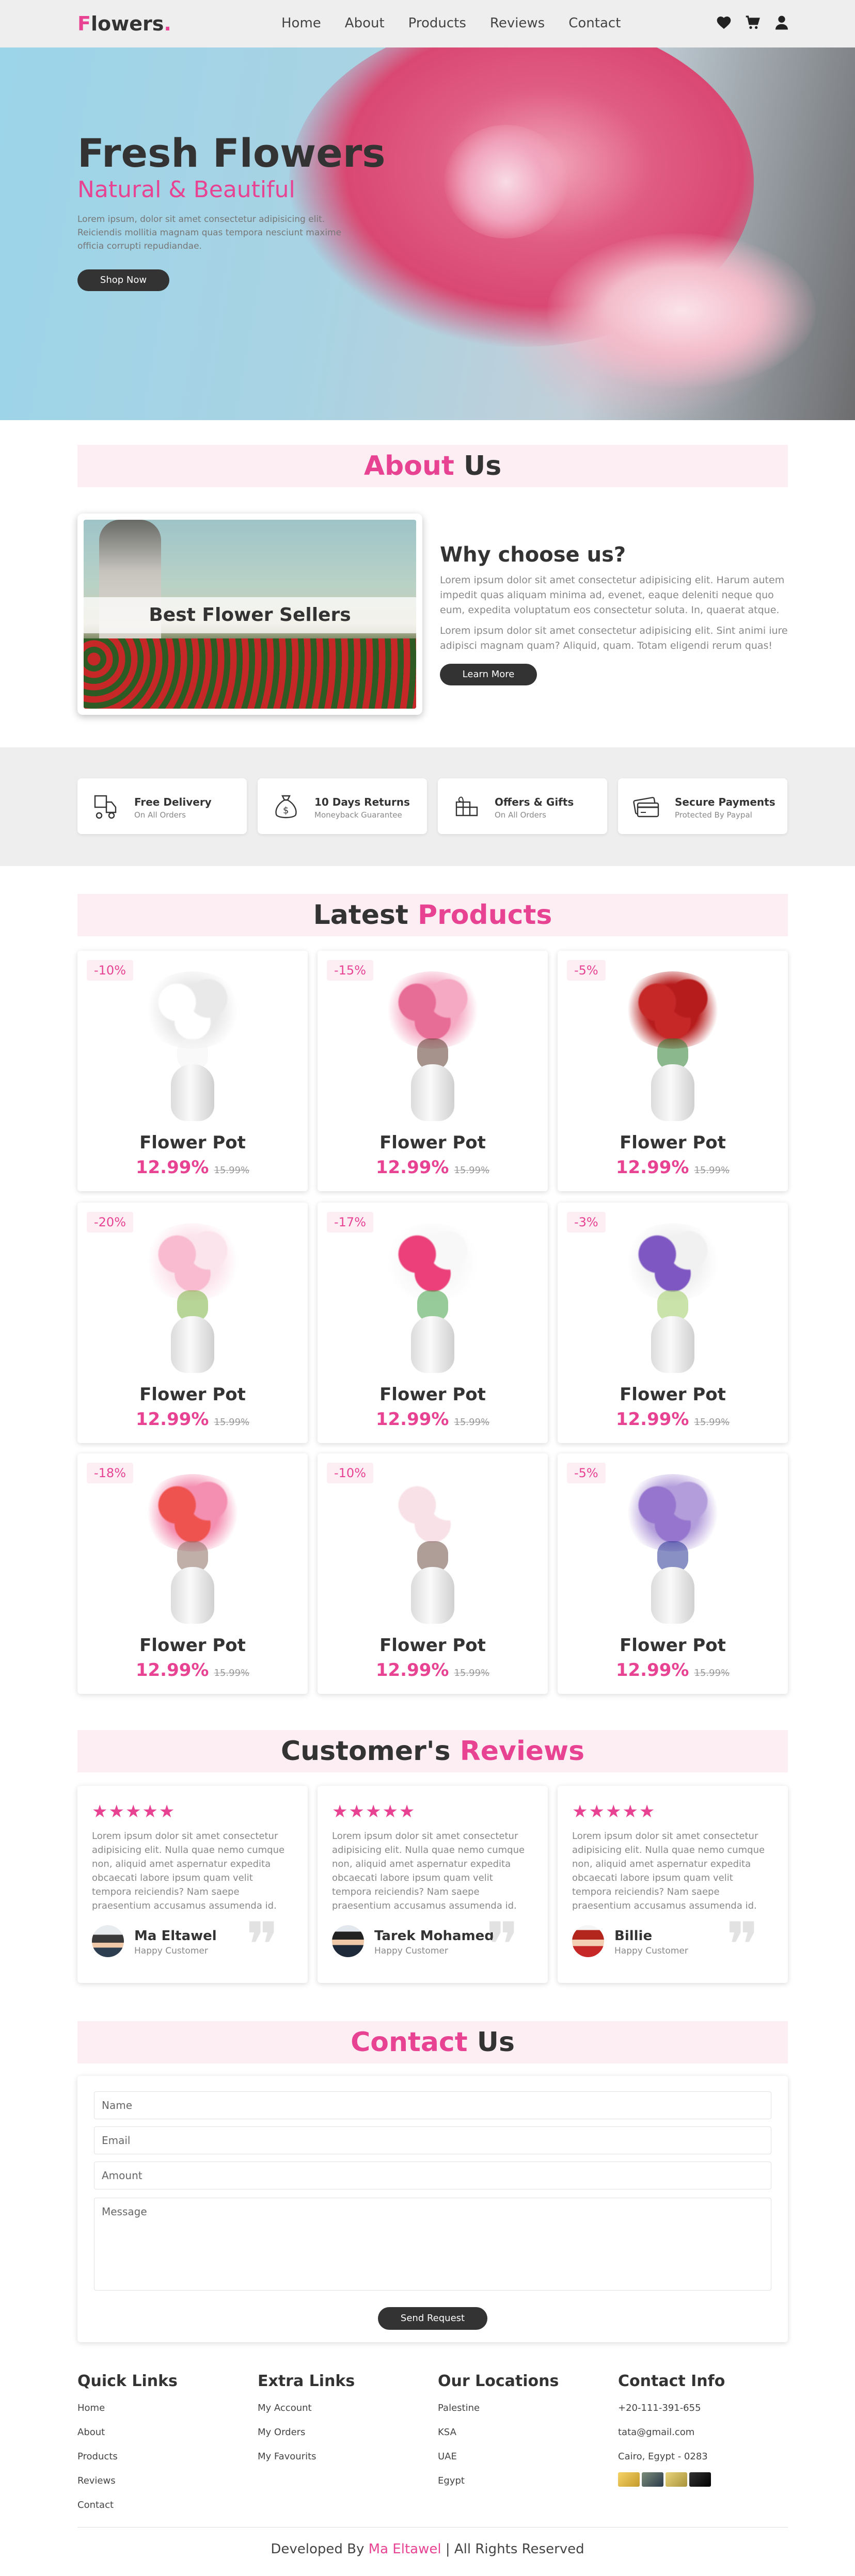 The width and height of the screenshot is (855, 2576). I want to click on discount-badge: -3%, so click(586, 1222).